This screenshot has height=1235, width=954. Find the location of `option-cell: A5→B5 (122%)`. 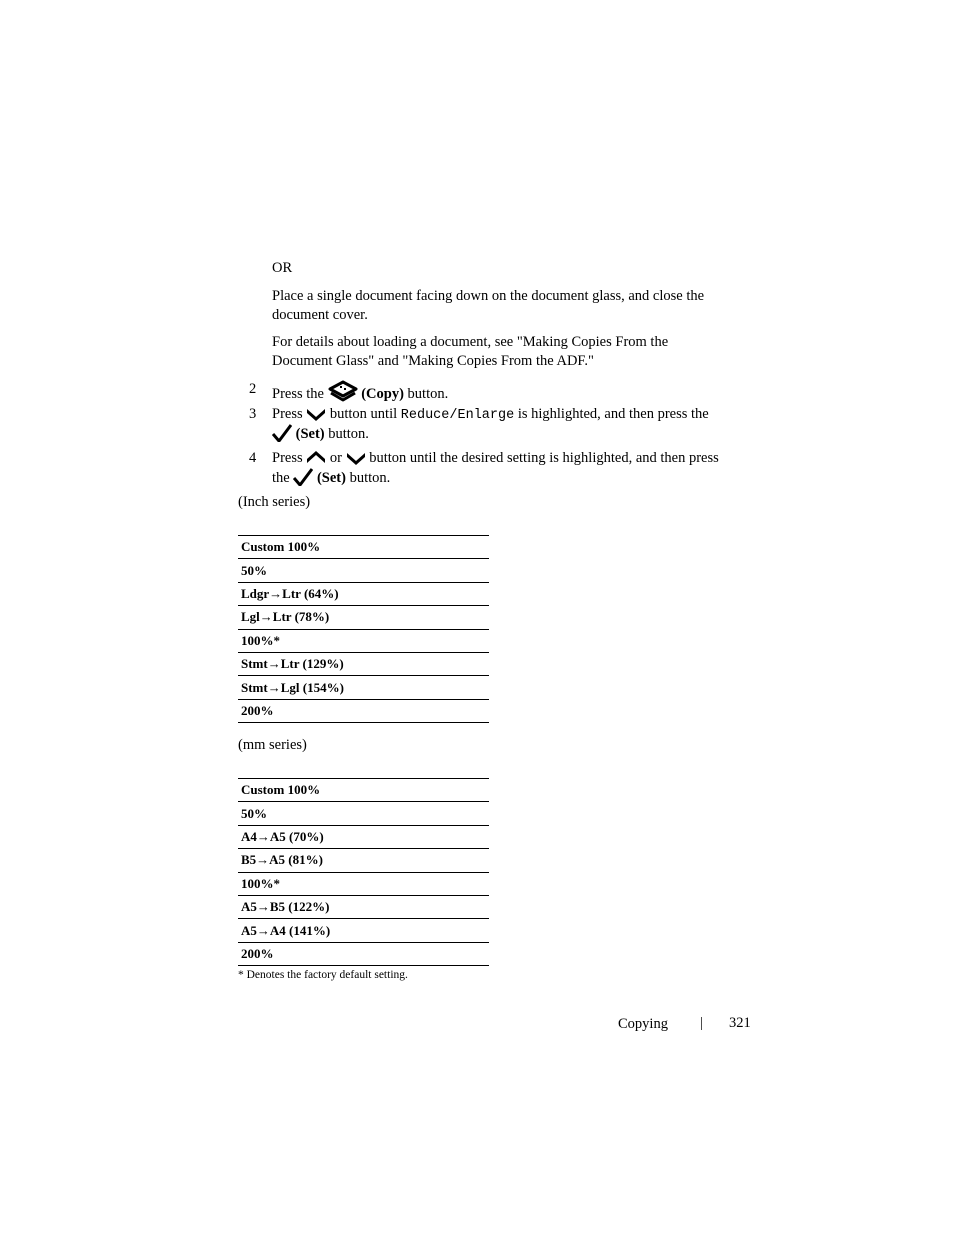

option-cell: A5→B5 (122%) is located at coordinates (363, 907).